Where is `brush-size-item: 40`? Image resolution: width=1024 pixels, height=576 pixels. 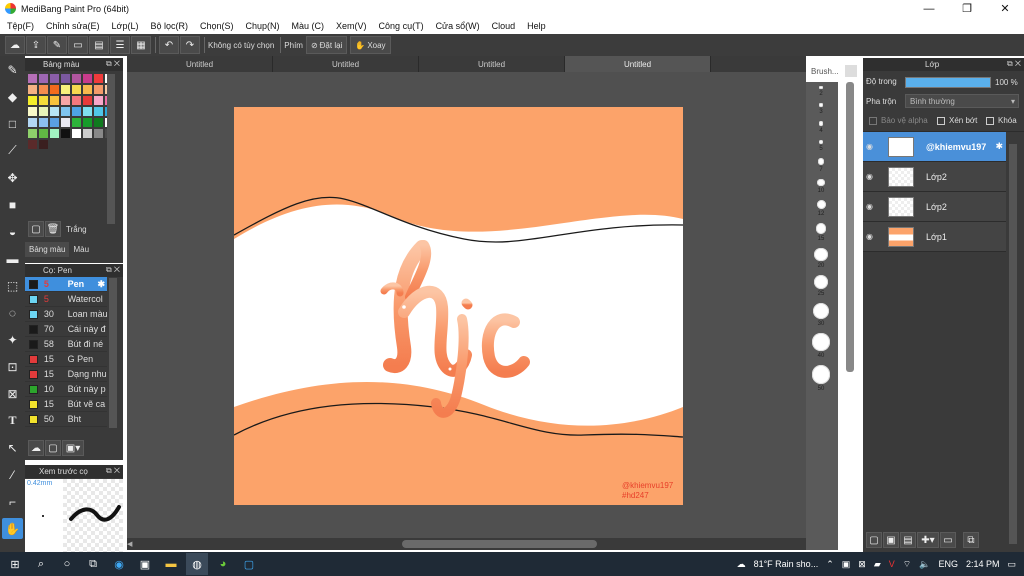
brush-size-item: 40 is located at coordinates (821, 346).